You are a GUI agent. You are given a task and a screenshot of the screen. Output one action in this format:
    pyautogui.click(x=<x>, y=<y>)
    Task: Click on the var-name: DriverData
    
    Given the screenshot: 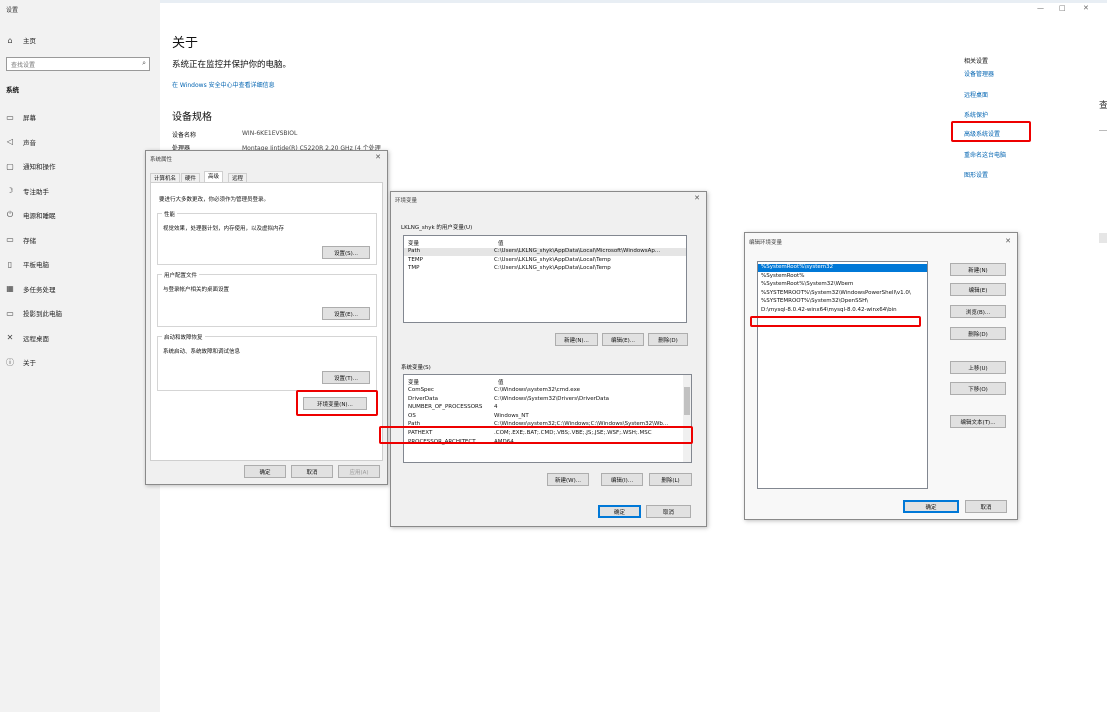 What is the action you would take?
    pyautogui.click(x=423, y=398)
    